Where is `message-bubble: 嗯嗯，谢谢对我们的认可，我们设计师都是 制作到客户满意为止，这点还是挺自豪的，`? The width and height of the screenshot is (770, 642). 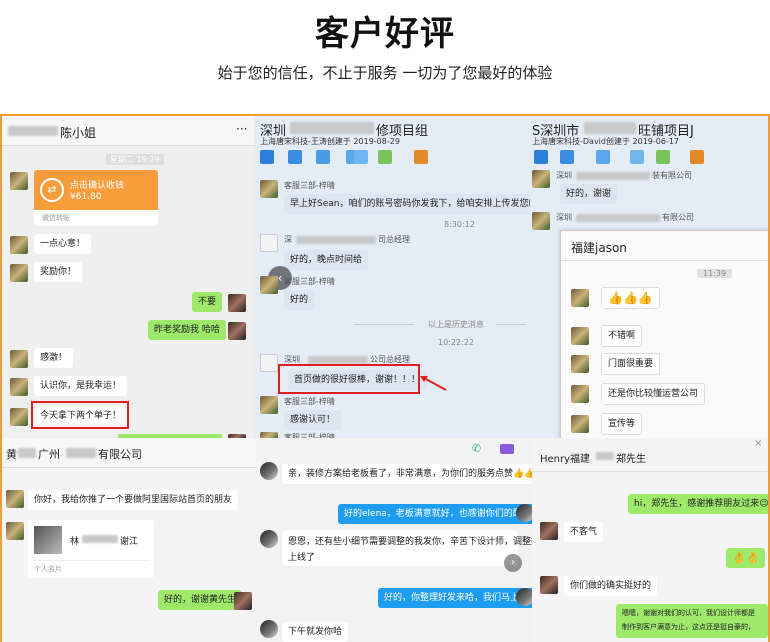
message-bubble: 嗯嗯，谢谢对我们的认可，我们设计师都是 制作到客户满意为止，这点还是挺自豪的， is located at coordinates (692, 621).